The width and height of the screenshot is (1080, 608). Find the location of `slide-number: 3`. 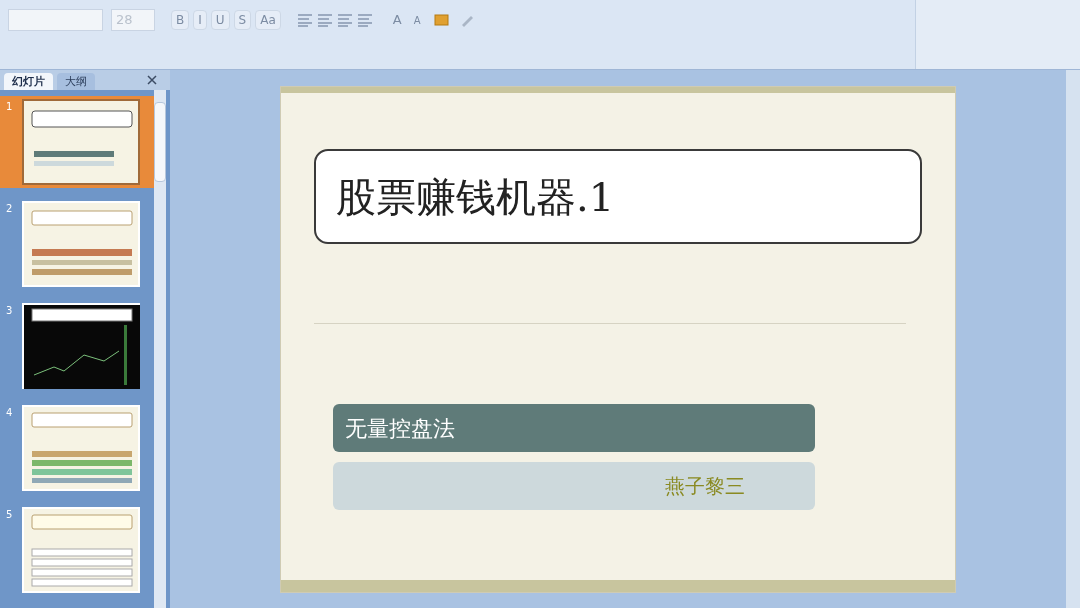

slide-number: 3 is located at coordinates (9, 311).